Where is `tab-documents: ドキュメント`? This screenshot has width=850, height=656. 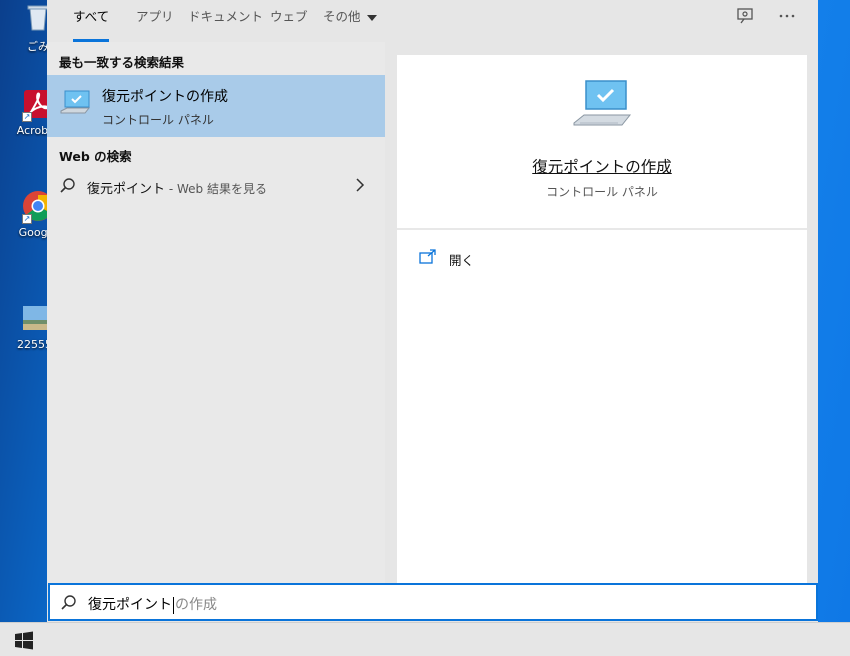
tab-documents: ドキュメント is located at coordinates (225, 21).